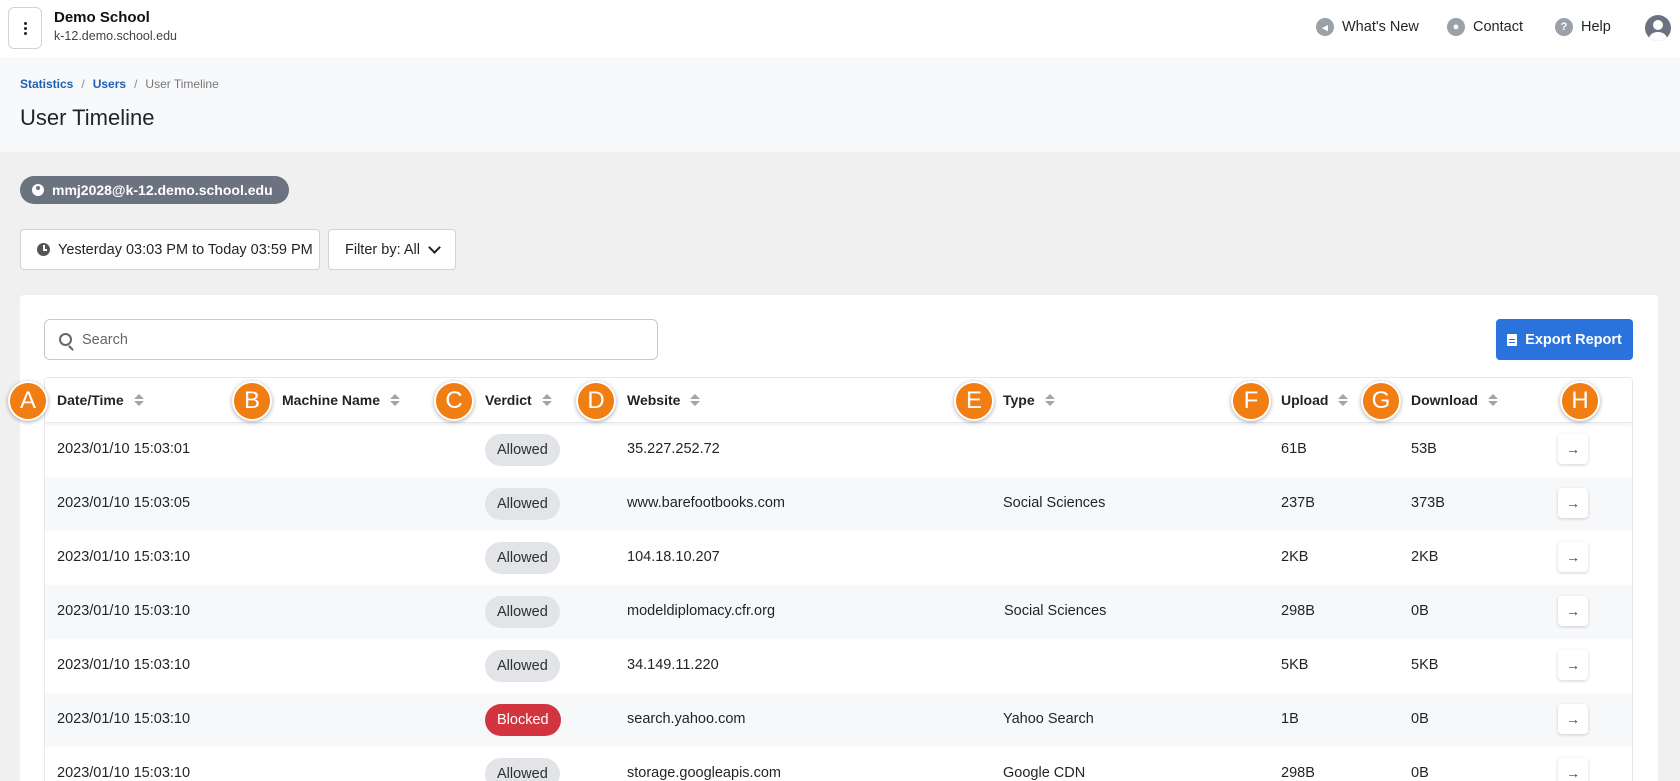  I want to click on date-range-label: Yesterday 03:03 PM to Today 03:59 PM, so click(185, 249).